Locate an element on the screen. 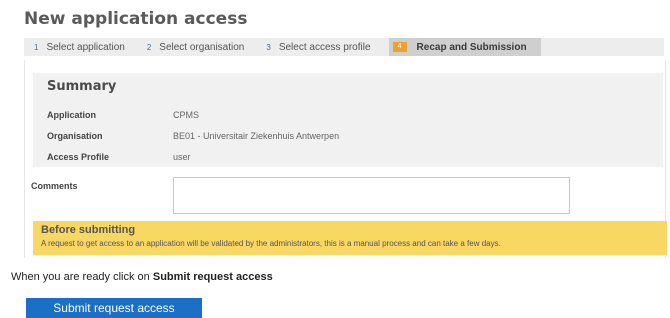 This screenshot has height=318, width=670. comments-label: Comments is located at coordinates (54, 186).